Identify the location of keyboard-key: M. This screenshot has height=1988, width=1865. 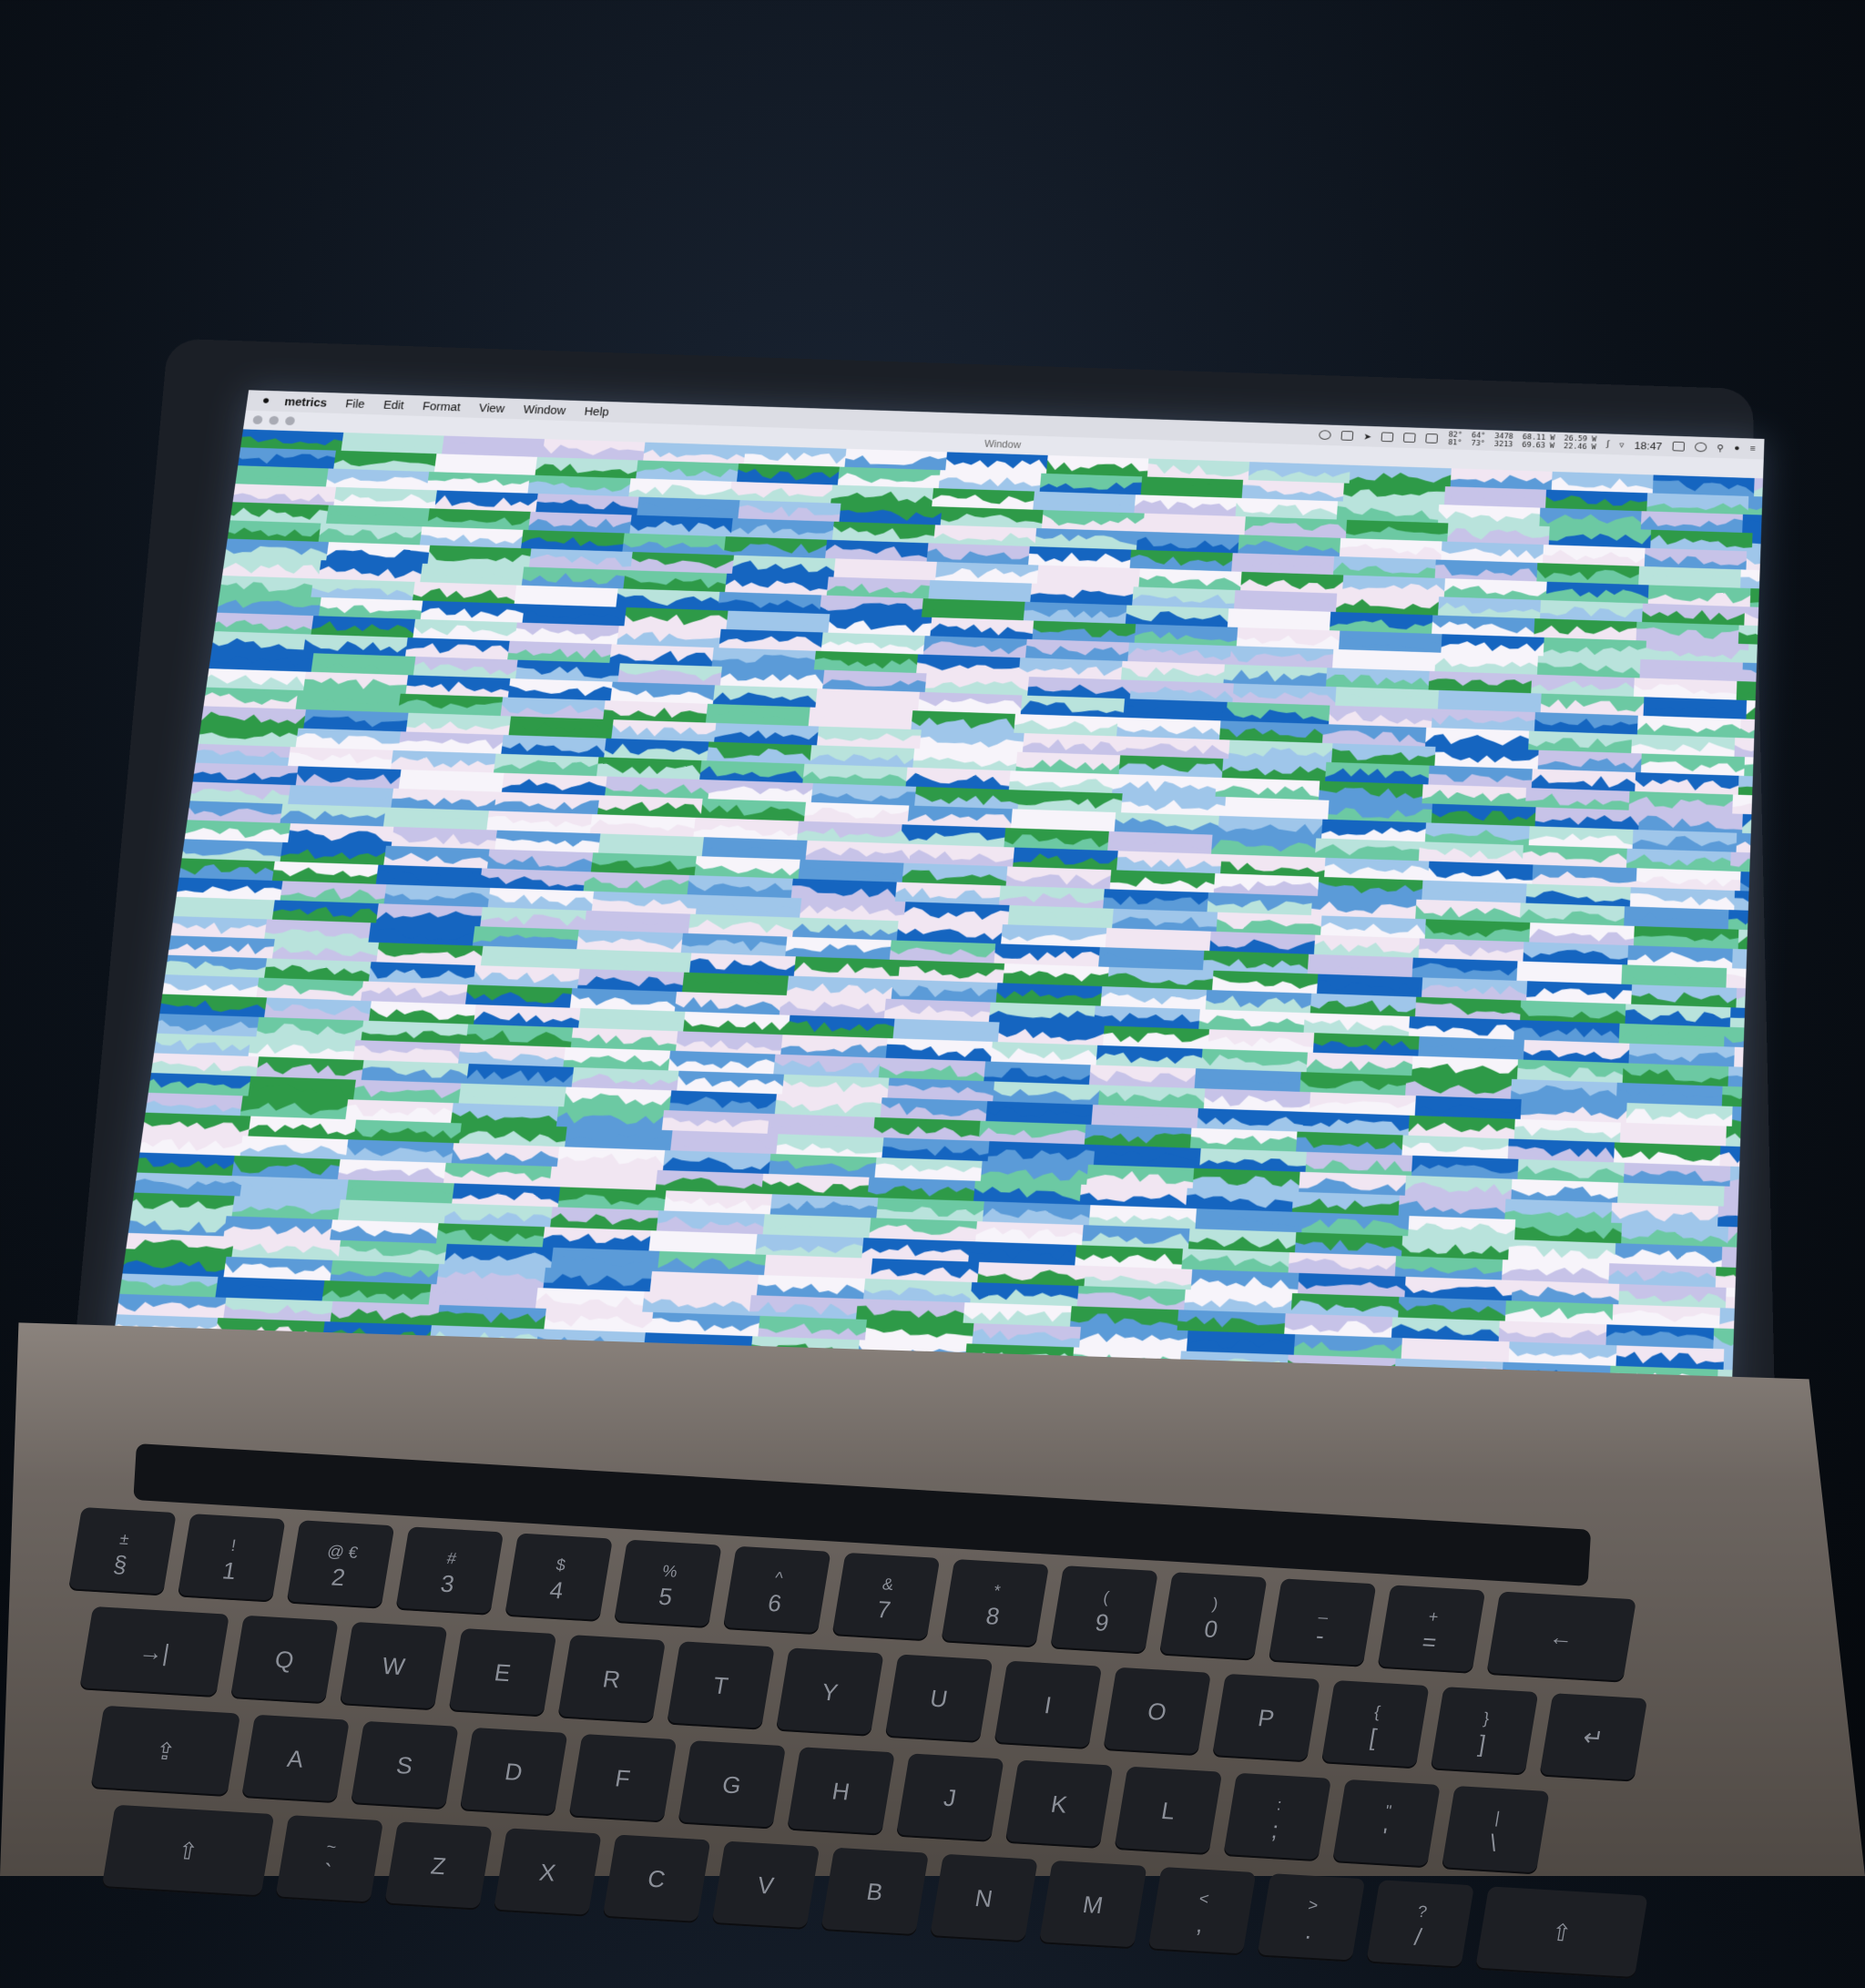
(1093, 1905).